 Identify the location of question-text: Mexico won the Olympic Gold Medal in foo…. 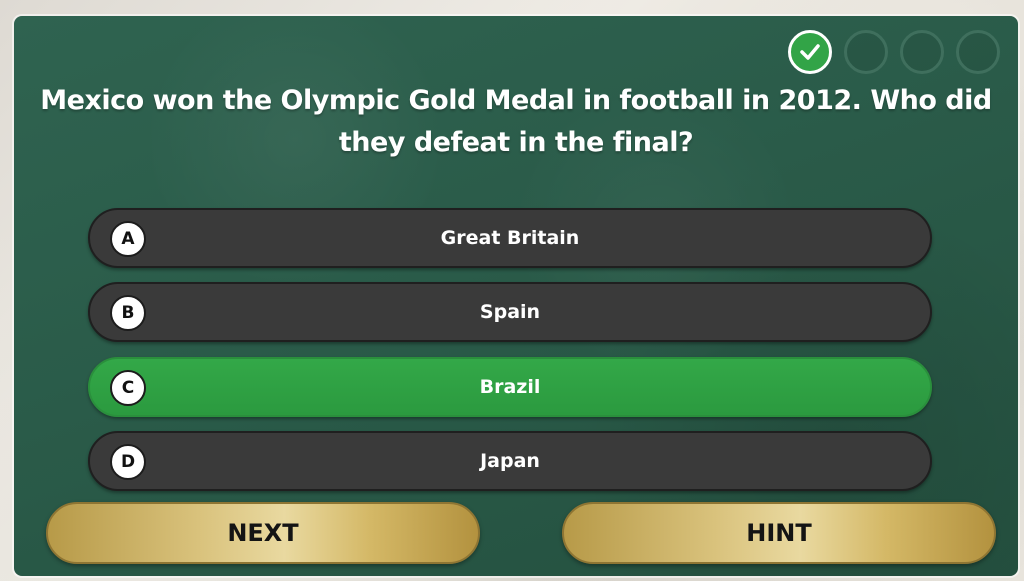
(516, 121).